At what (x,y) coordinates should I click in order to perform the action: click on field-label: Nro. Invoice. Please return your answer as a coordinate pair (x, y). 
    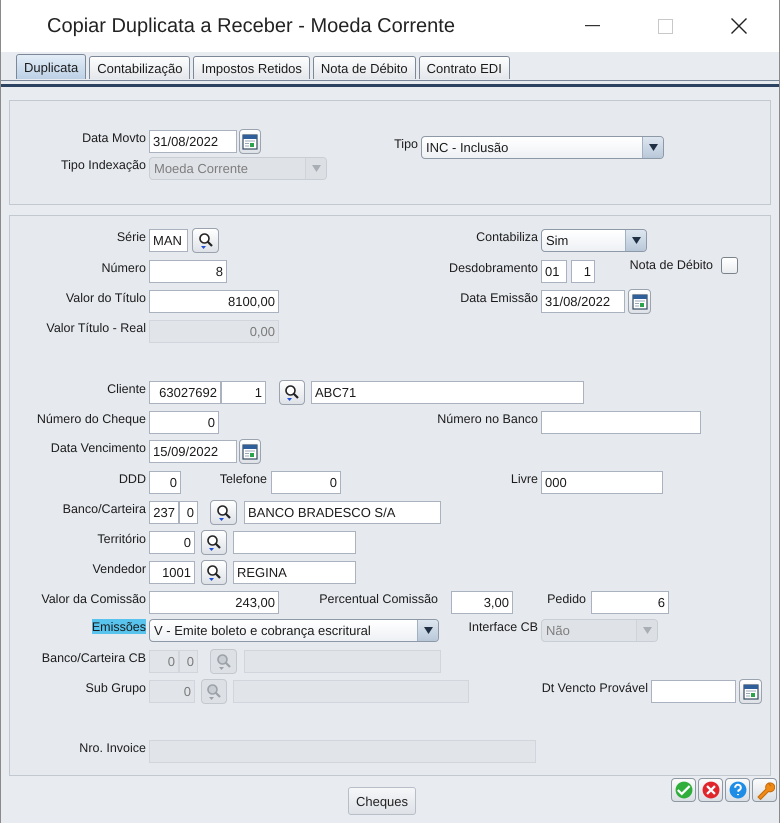
    Looking at the image, I should click on (112, 747).